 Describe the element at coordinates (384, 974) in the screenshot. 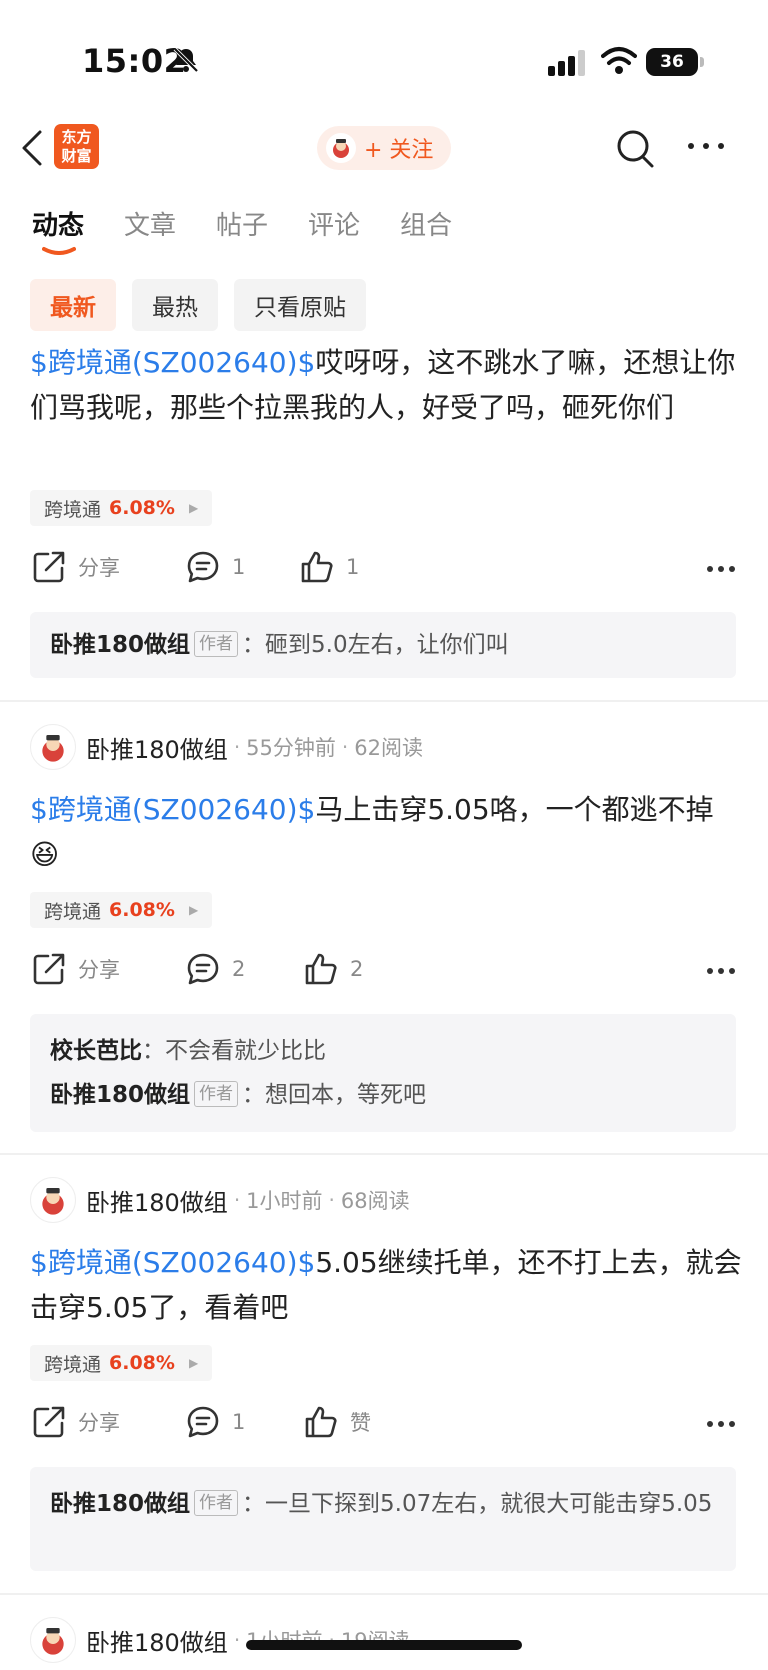

I see `post-actions: 分享 2 2` at that location.